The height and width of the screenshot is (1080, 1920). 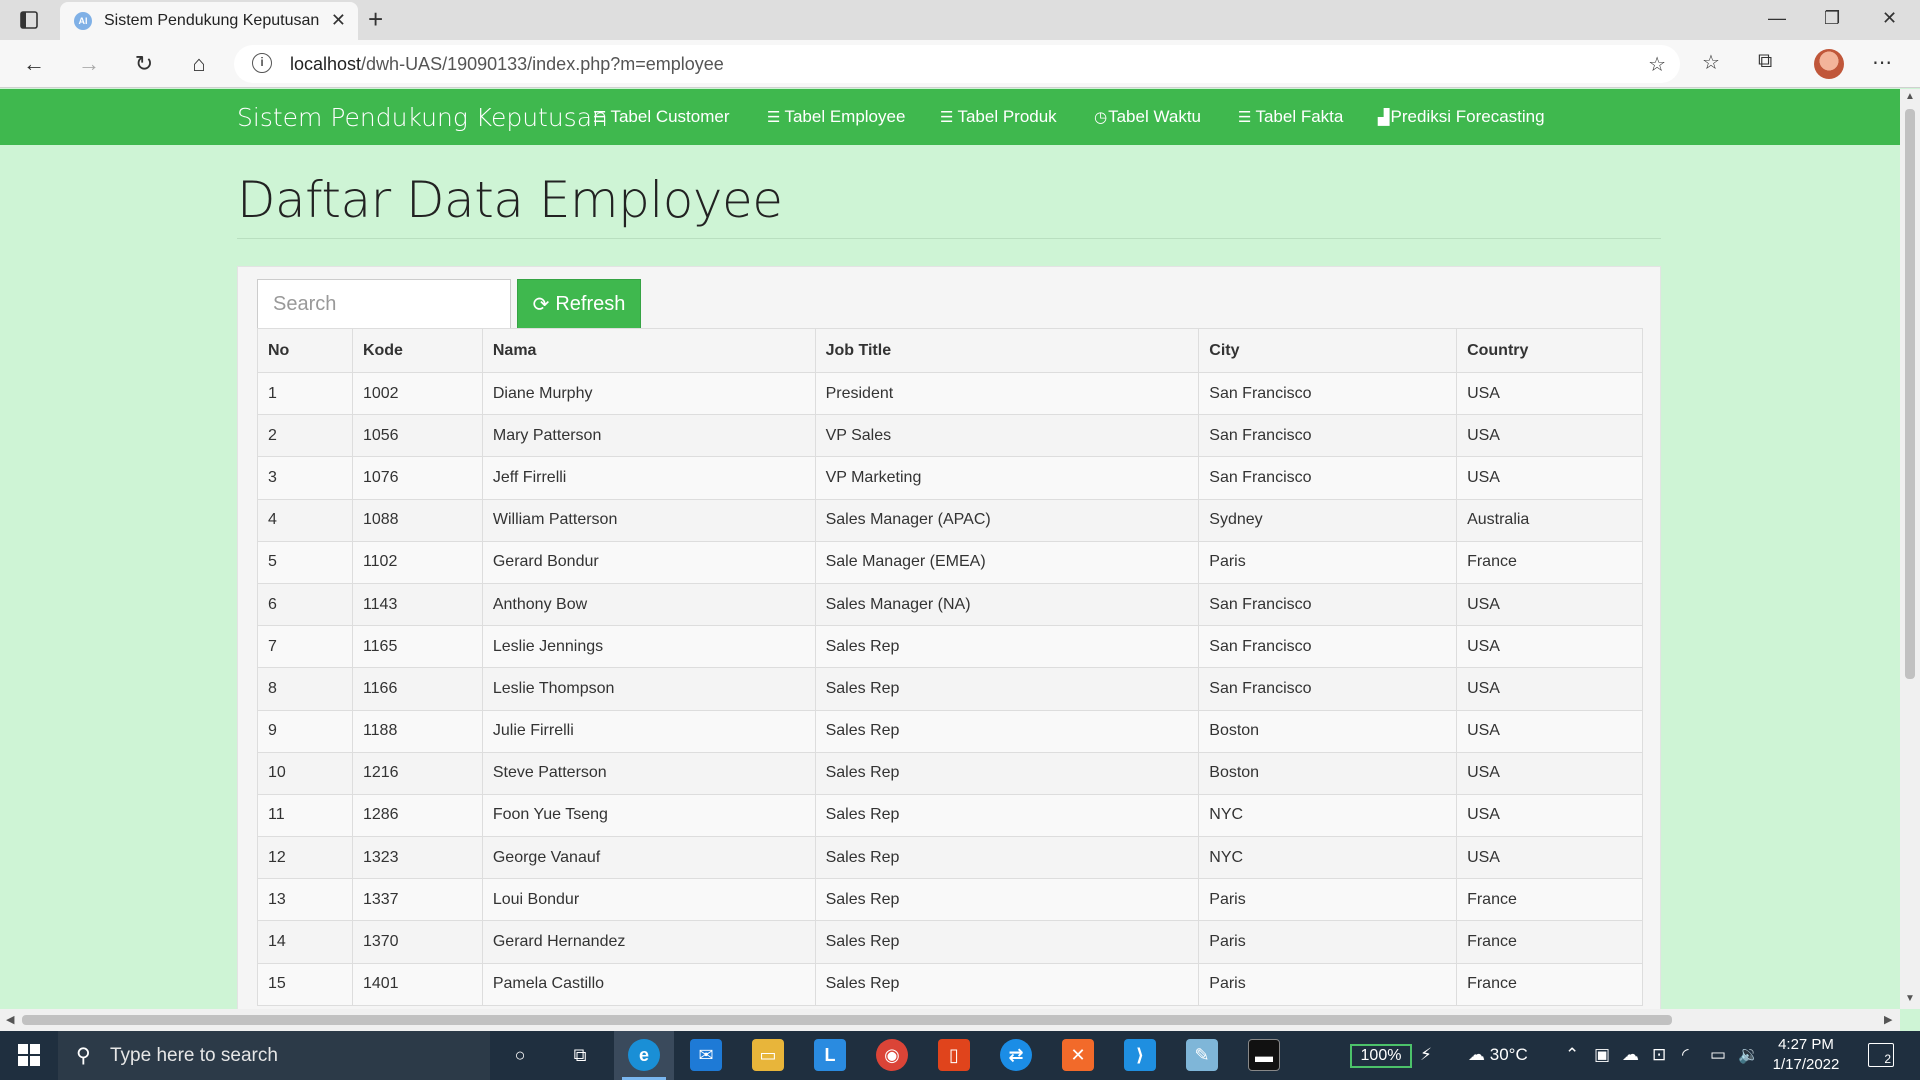 I want to click on scroll-left-icon: ◀, so click(x=10, y=1019).